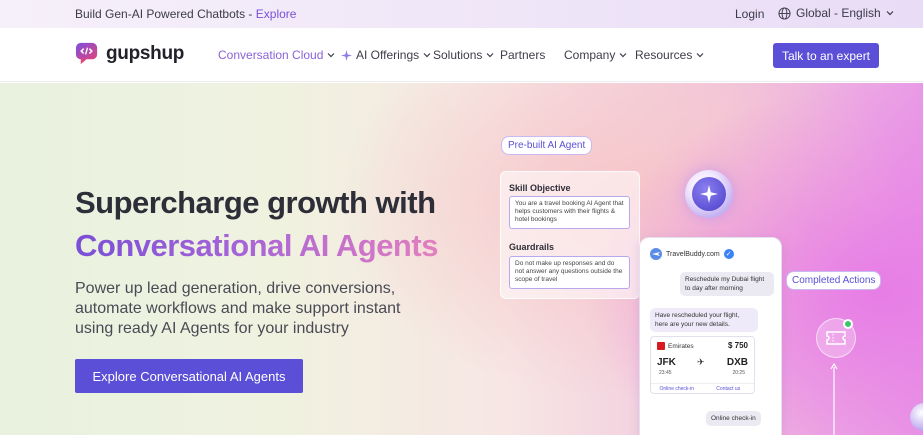  Describe the element at coordinates (145, 53) in the screenshot. I see `logo-text: gupshup` at that location.